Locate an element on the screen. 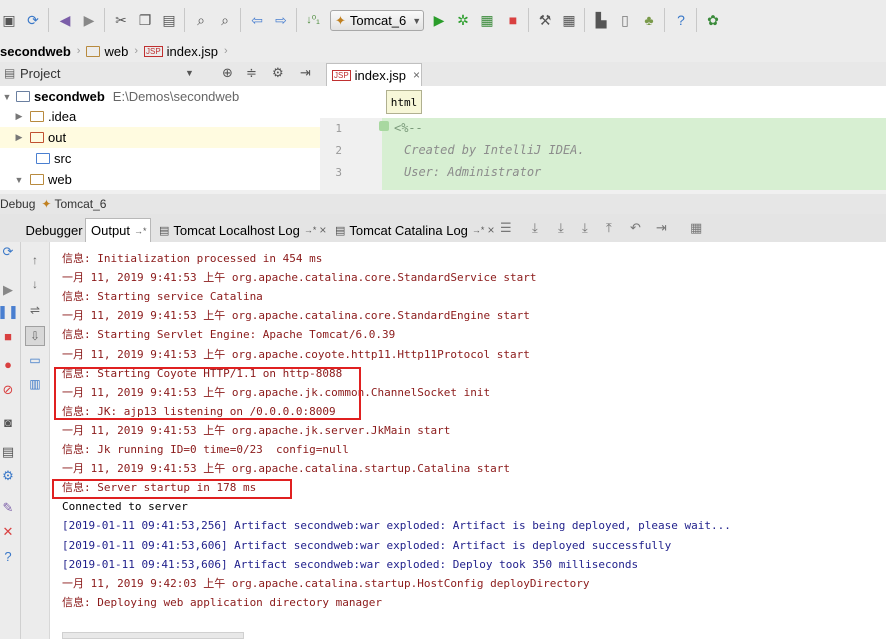 Image resolution: width=886 pixels, height=639 pixels. layout-icon: ▤ is located at coordinates (8, 452).